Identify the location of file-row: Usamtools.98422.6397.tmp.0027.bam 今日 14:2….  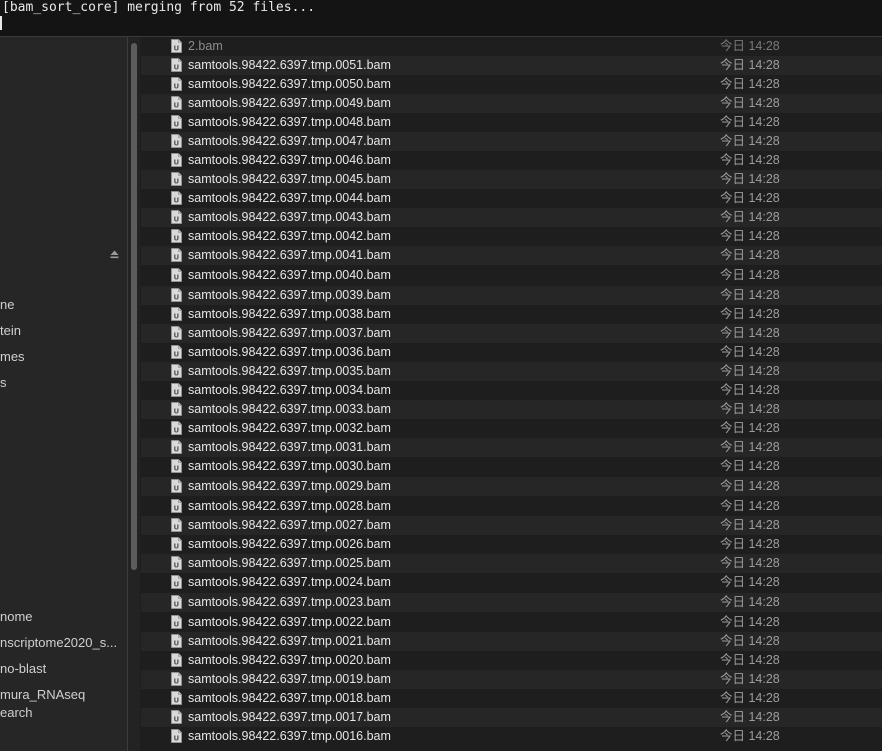
(511, 525).